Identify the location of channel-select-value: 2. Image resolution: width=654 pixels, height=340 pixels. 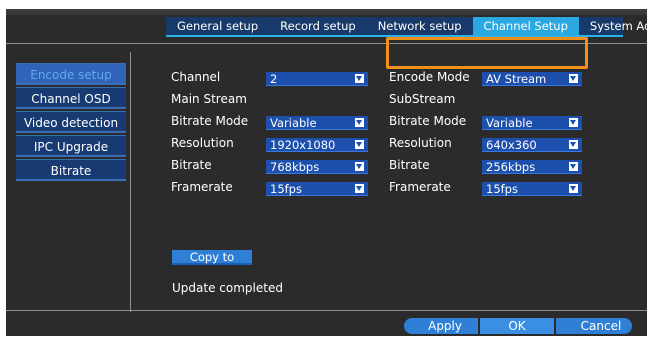
(274, 79).